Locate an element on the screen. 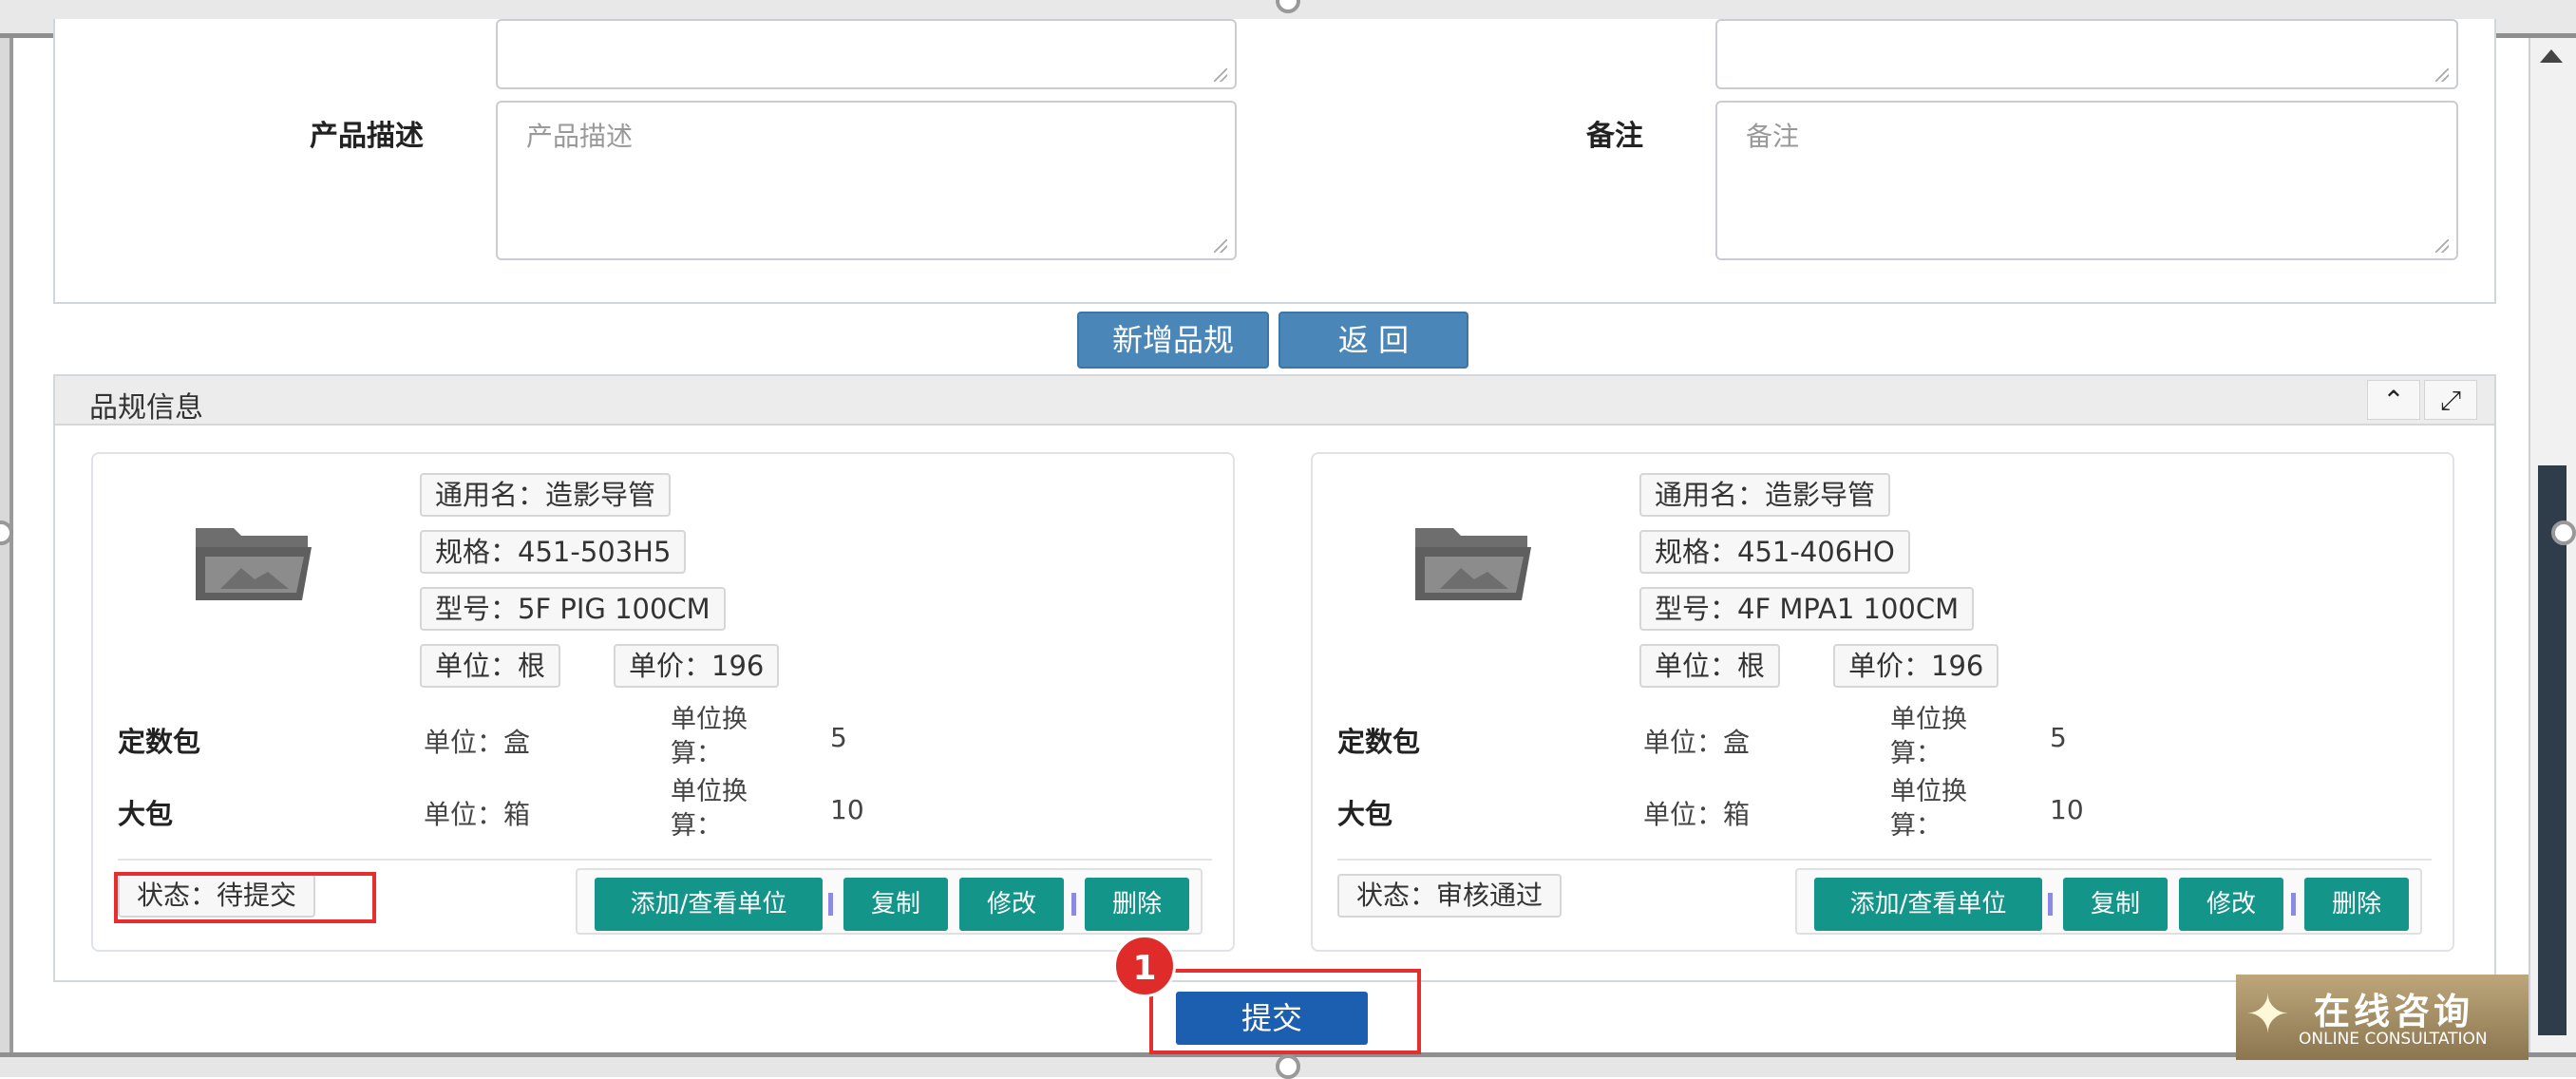 Image resolution: width=2576 pixels, height=1079 pixels. model-tag: 型号：5F PIG 100CM is located at coordinates (573, 609).